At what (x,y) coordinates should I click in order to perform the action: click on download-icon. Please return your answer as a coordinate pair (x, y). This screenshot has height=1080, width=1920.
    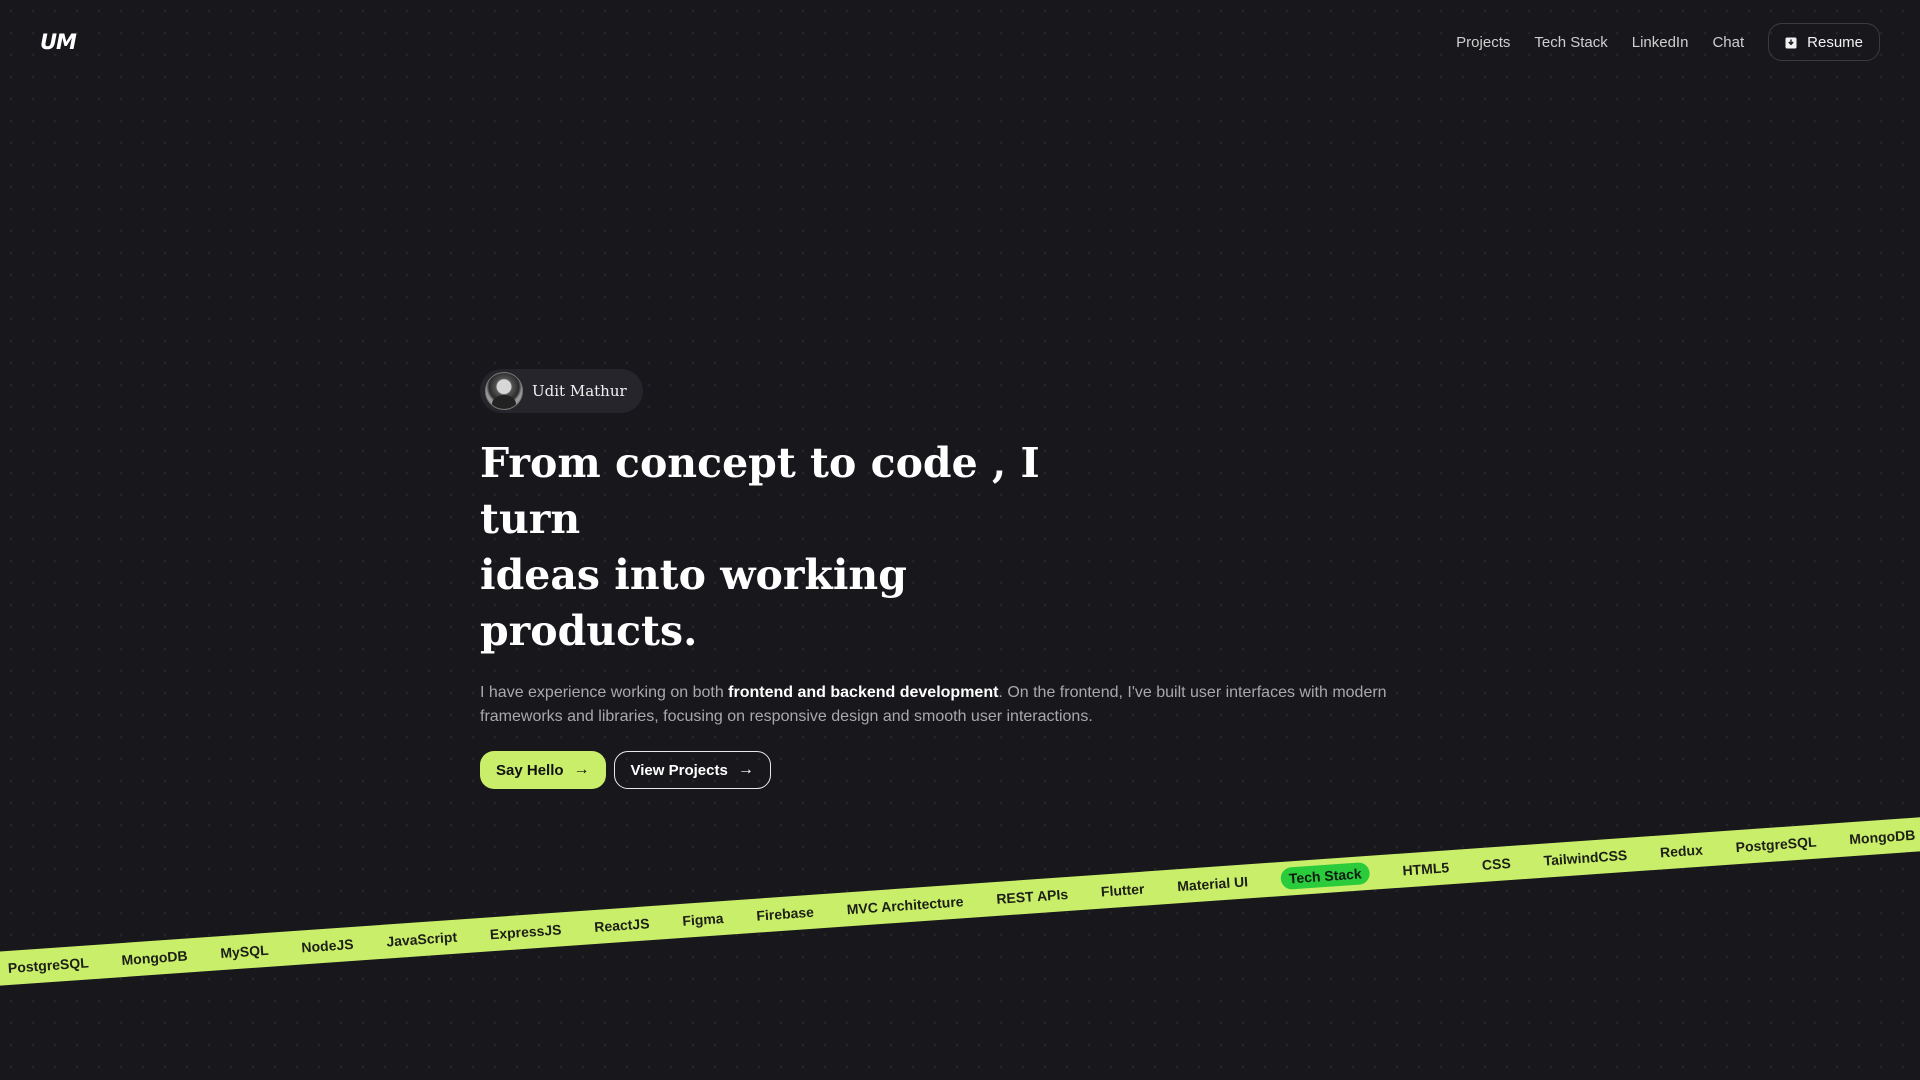
    Looking at the image, I should click on (1791, 42).